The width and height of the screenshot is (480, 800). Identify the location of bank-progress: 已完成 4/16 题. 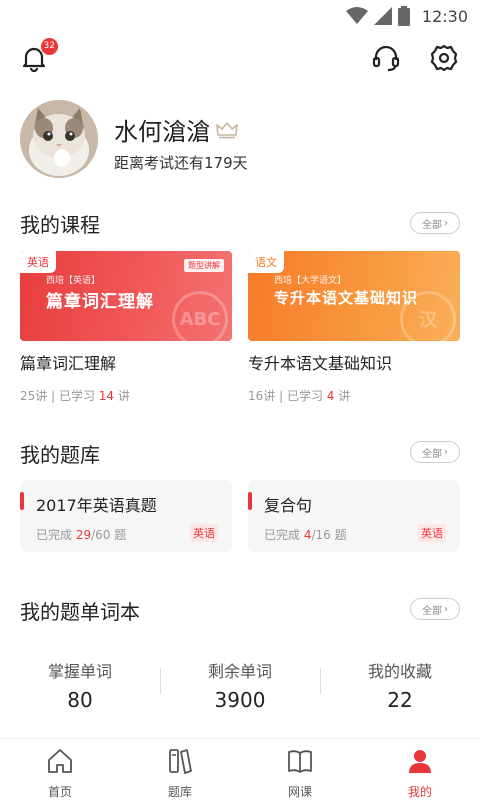
(305, 534).